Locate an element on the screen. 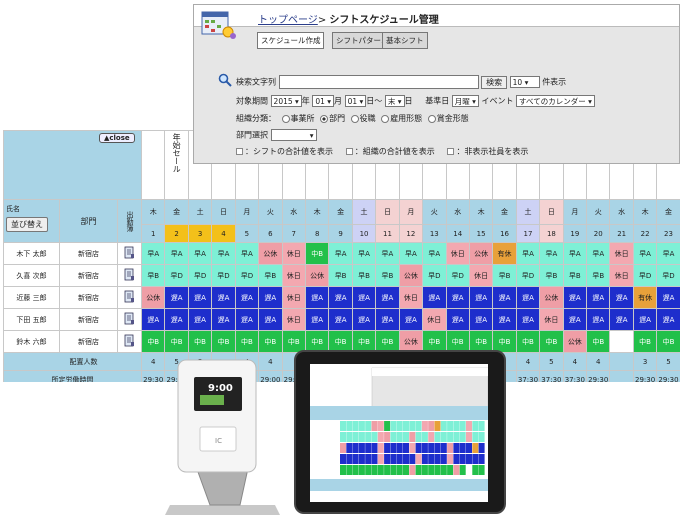 This screenshot has height=530, width=680. sort-button: 並び替え is located at coordinates (27, 224).